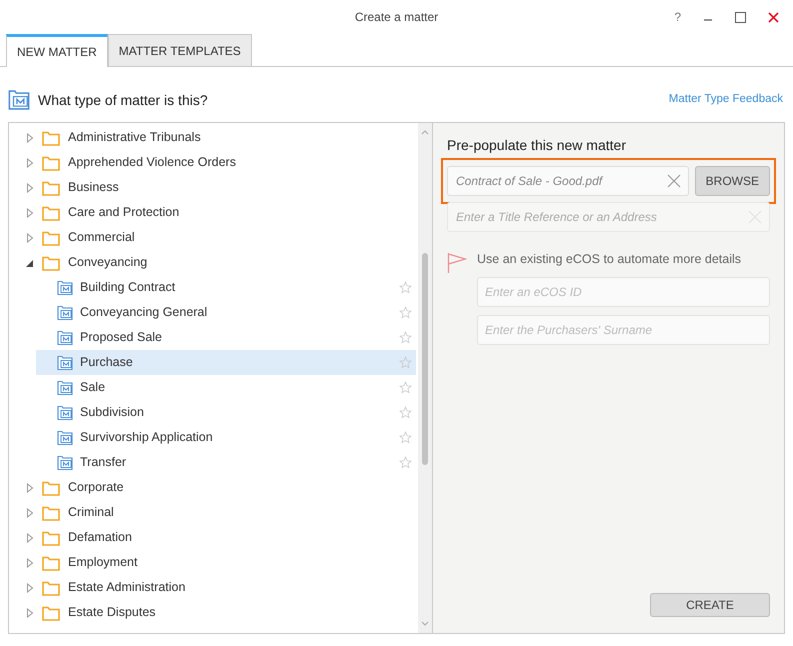  What do you see at coordinates (221, 162) in the screenshot?
I see `tree-category-row: Apprehended Violence Orders` at bounding box center [221, 162].